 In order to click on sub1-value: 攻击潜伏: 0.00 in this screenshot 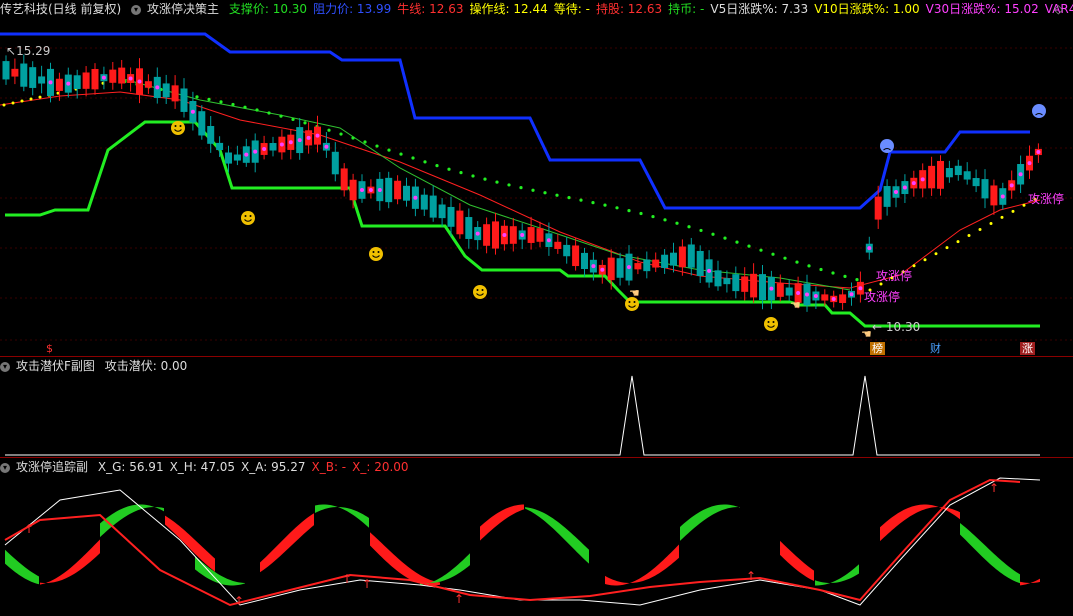, I will do `click(146, 366)`.